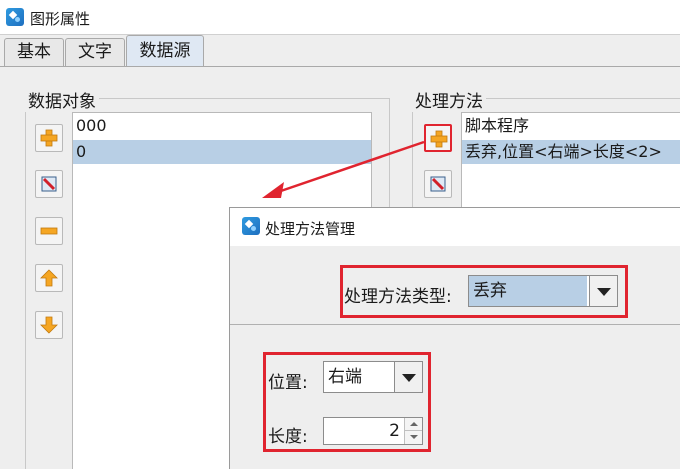 The width and height of the screenshot is (680, 469). What do you see at coordinates (222, 152) in the screenshot?
I see `list-item-selected: 0` at bounding box center [222, 152].